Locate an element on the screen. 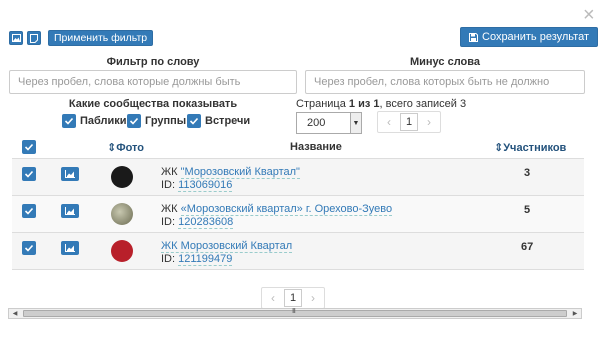  community-id-link: 113069016 is located at coordinates (205, 185).